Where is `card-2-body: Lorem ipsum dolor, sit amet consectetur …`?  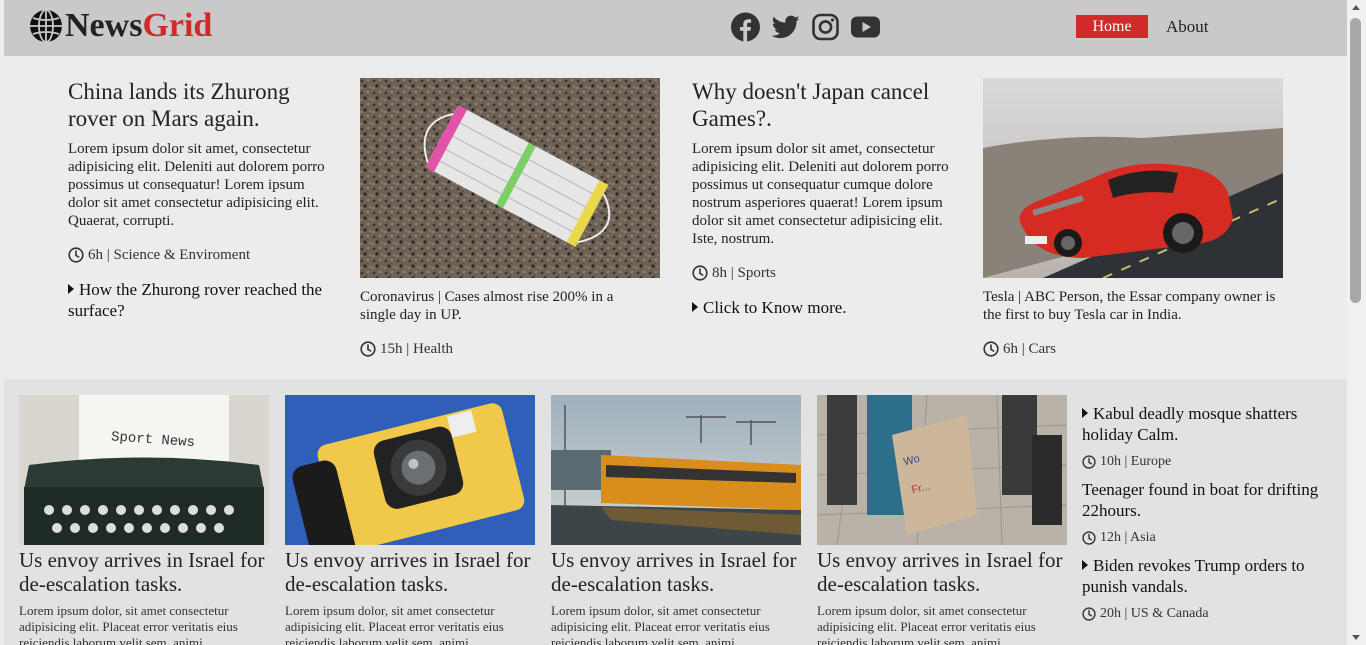 card-2-body: Lorem ipsum dolor, sit amet consectetur … is located at coordinates (394, 624).